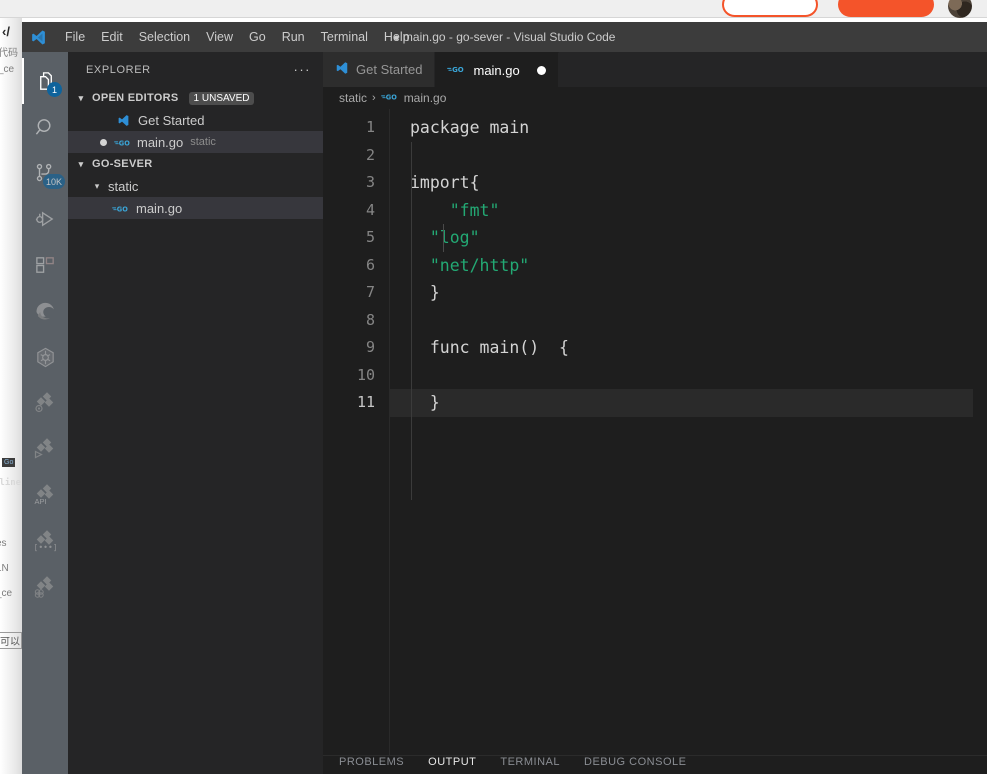 The width and height of the screenshot is (987, 774). Describe the element at coordinates (370, 319) in the screenshot. I see `line-number: 8` at that location.